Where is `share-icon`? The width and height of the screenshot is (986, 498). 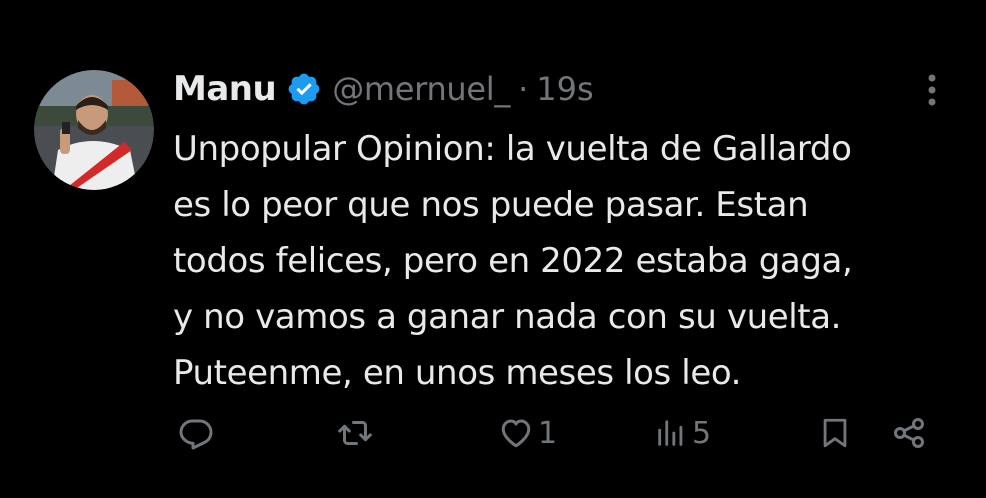 share-icon is located at coordinates (909, 433).